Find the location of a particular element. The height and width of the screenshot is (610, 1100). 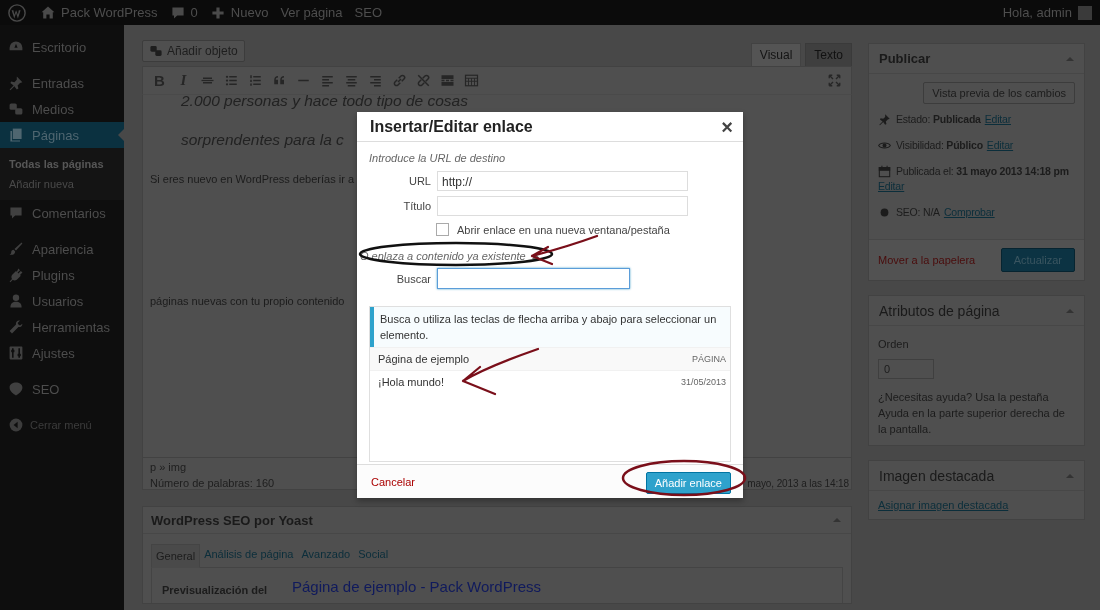

search-hint-text: Busca o utiliza las teclas de flecha arriba y abajo para seleccionar un elemento. is located at coordinates (550, 327).